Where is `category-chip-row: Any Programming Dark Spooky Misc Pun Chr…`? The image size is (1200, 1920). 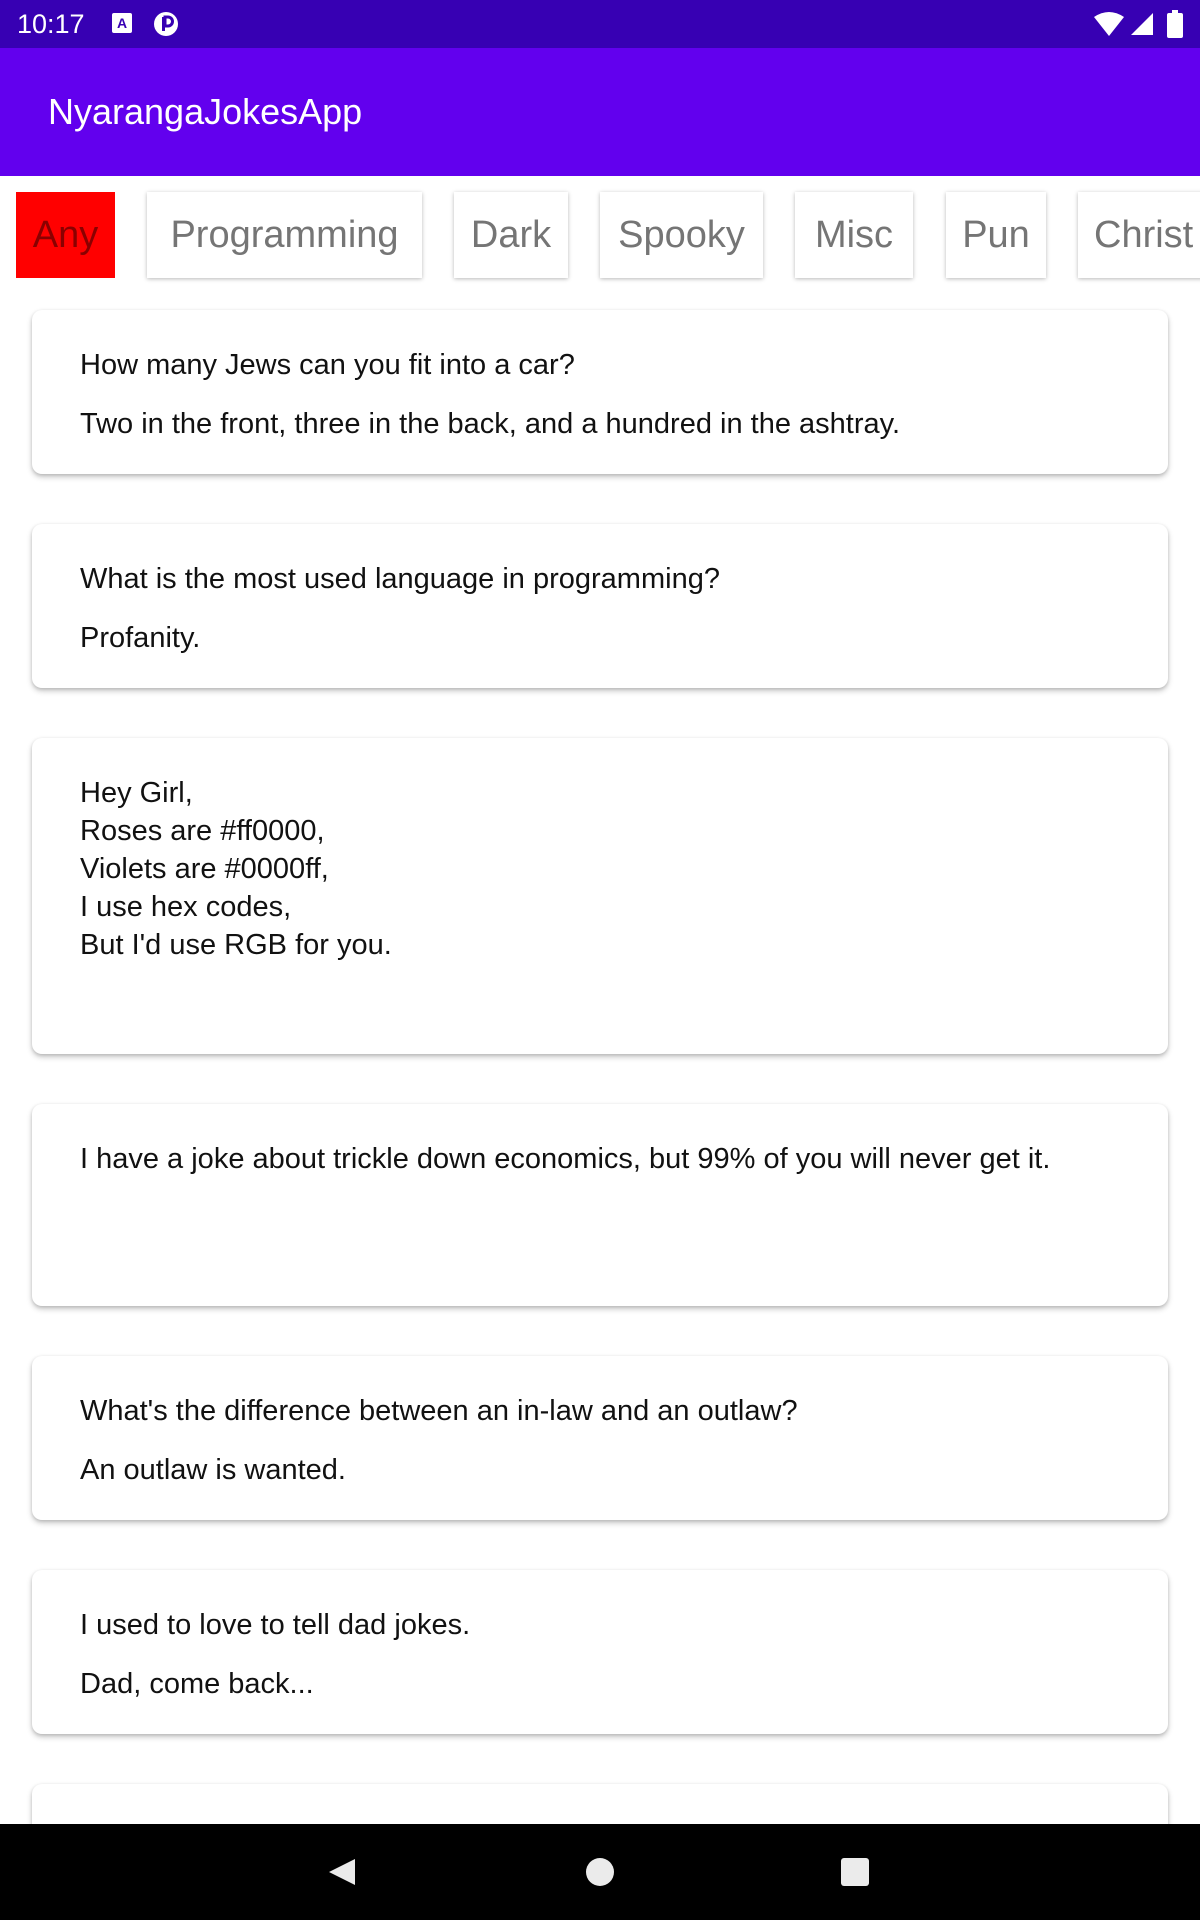
category-chip-row: Any Programming Dark Spooky Misc Pun Chr… is located at coordinates (600, 235).